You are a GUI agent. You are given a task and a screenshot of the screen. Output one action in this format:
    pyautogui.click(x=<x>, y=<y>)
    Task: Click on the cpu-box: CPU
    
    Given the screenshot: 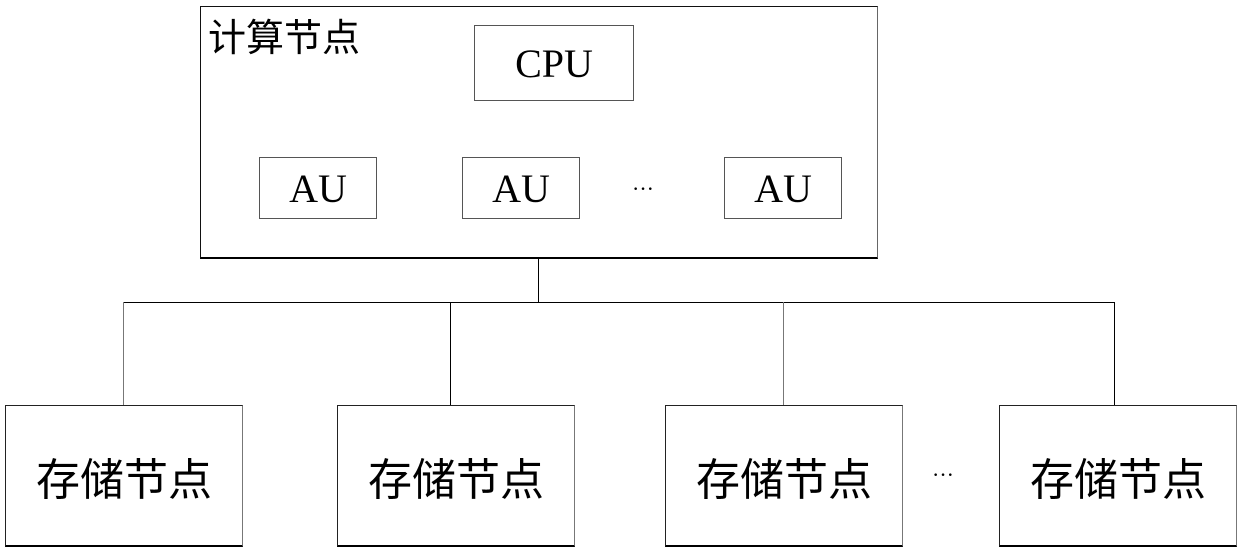 What is the action you would take?
    pyautogui.click(x=554, y=63)
    